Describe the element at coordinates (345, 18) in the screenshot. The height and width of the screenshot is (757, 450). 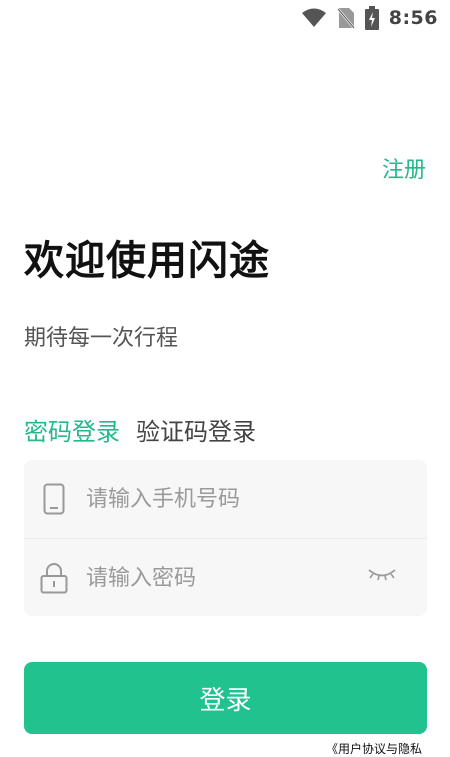
I see `no-sim-icon` at that location.